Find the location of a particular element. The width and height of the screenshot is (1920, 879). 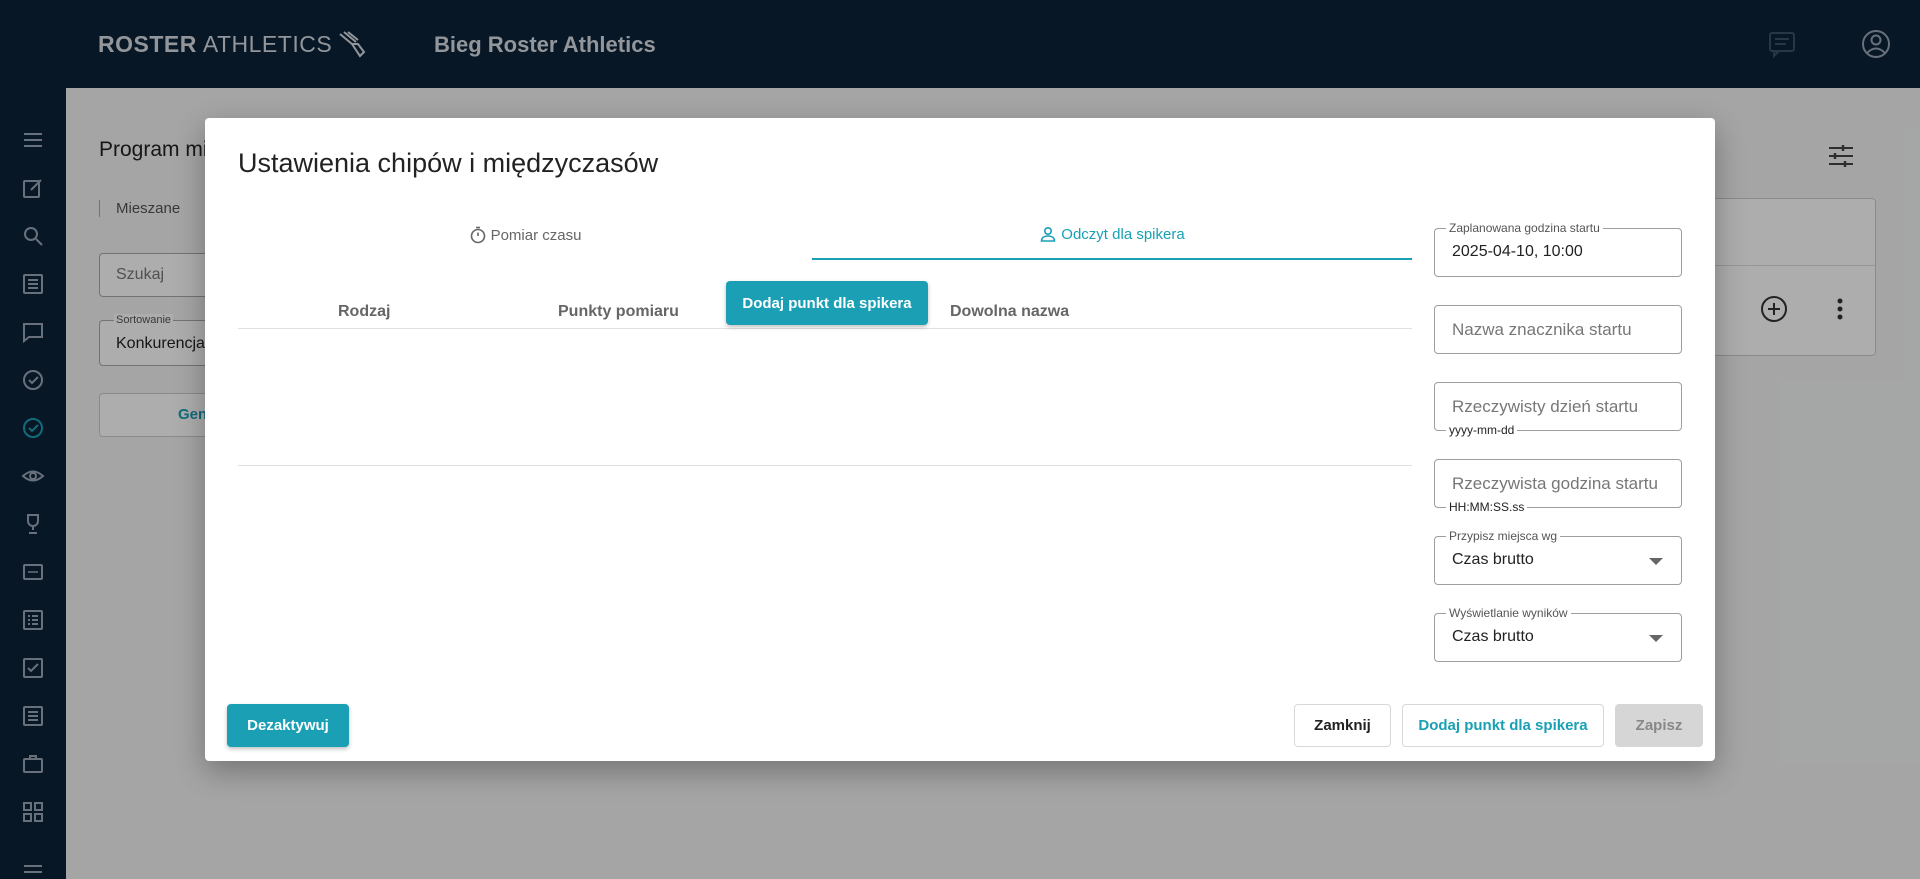

actual-start-day-field: Rzeczywisty dzień startu yyyy-mm-dd is located at coordinates (1558, 409).